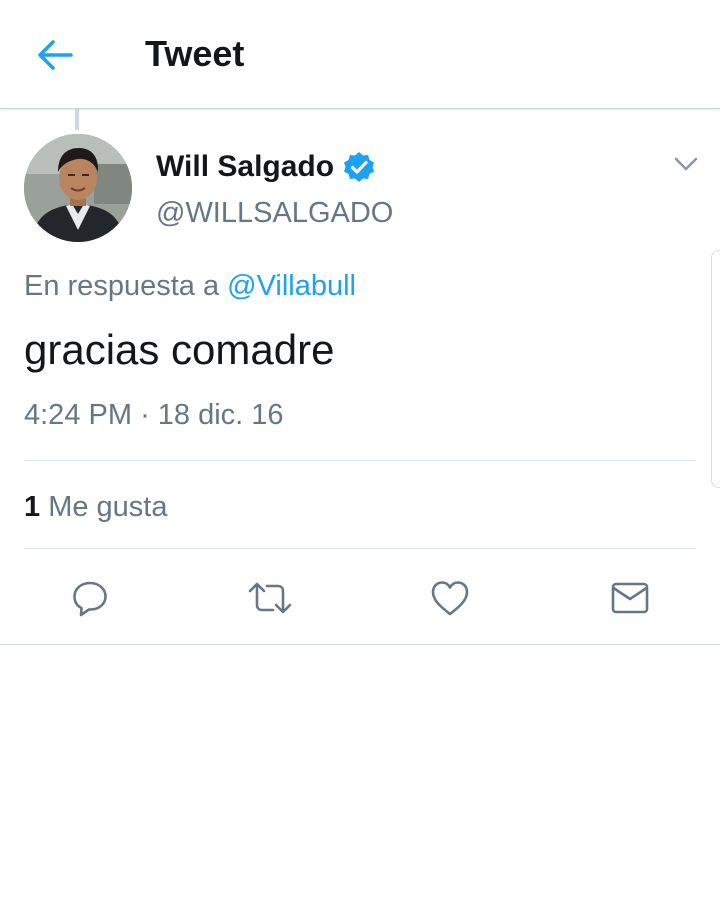 This screenshot has height=916, width=720. Describe the element at coordinates (220, 415) in the screenshot. I see `tweet-date: 18 dic. 16` at that location.